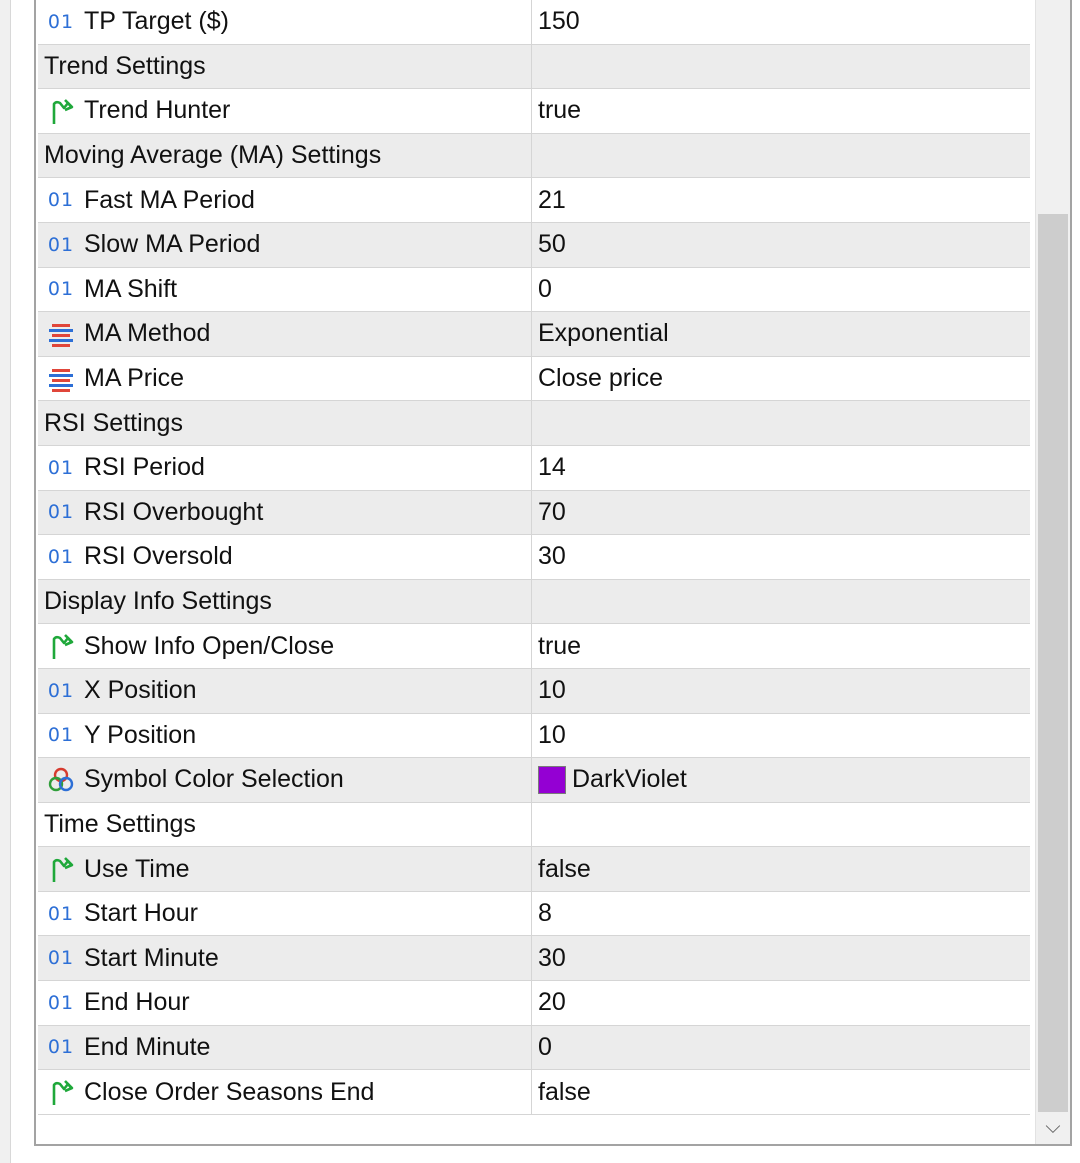 The width and height of the screenshot is (1080, 1163). I want to click on parameter-row: Close Order Seasons End false, so click(534, 1092).